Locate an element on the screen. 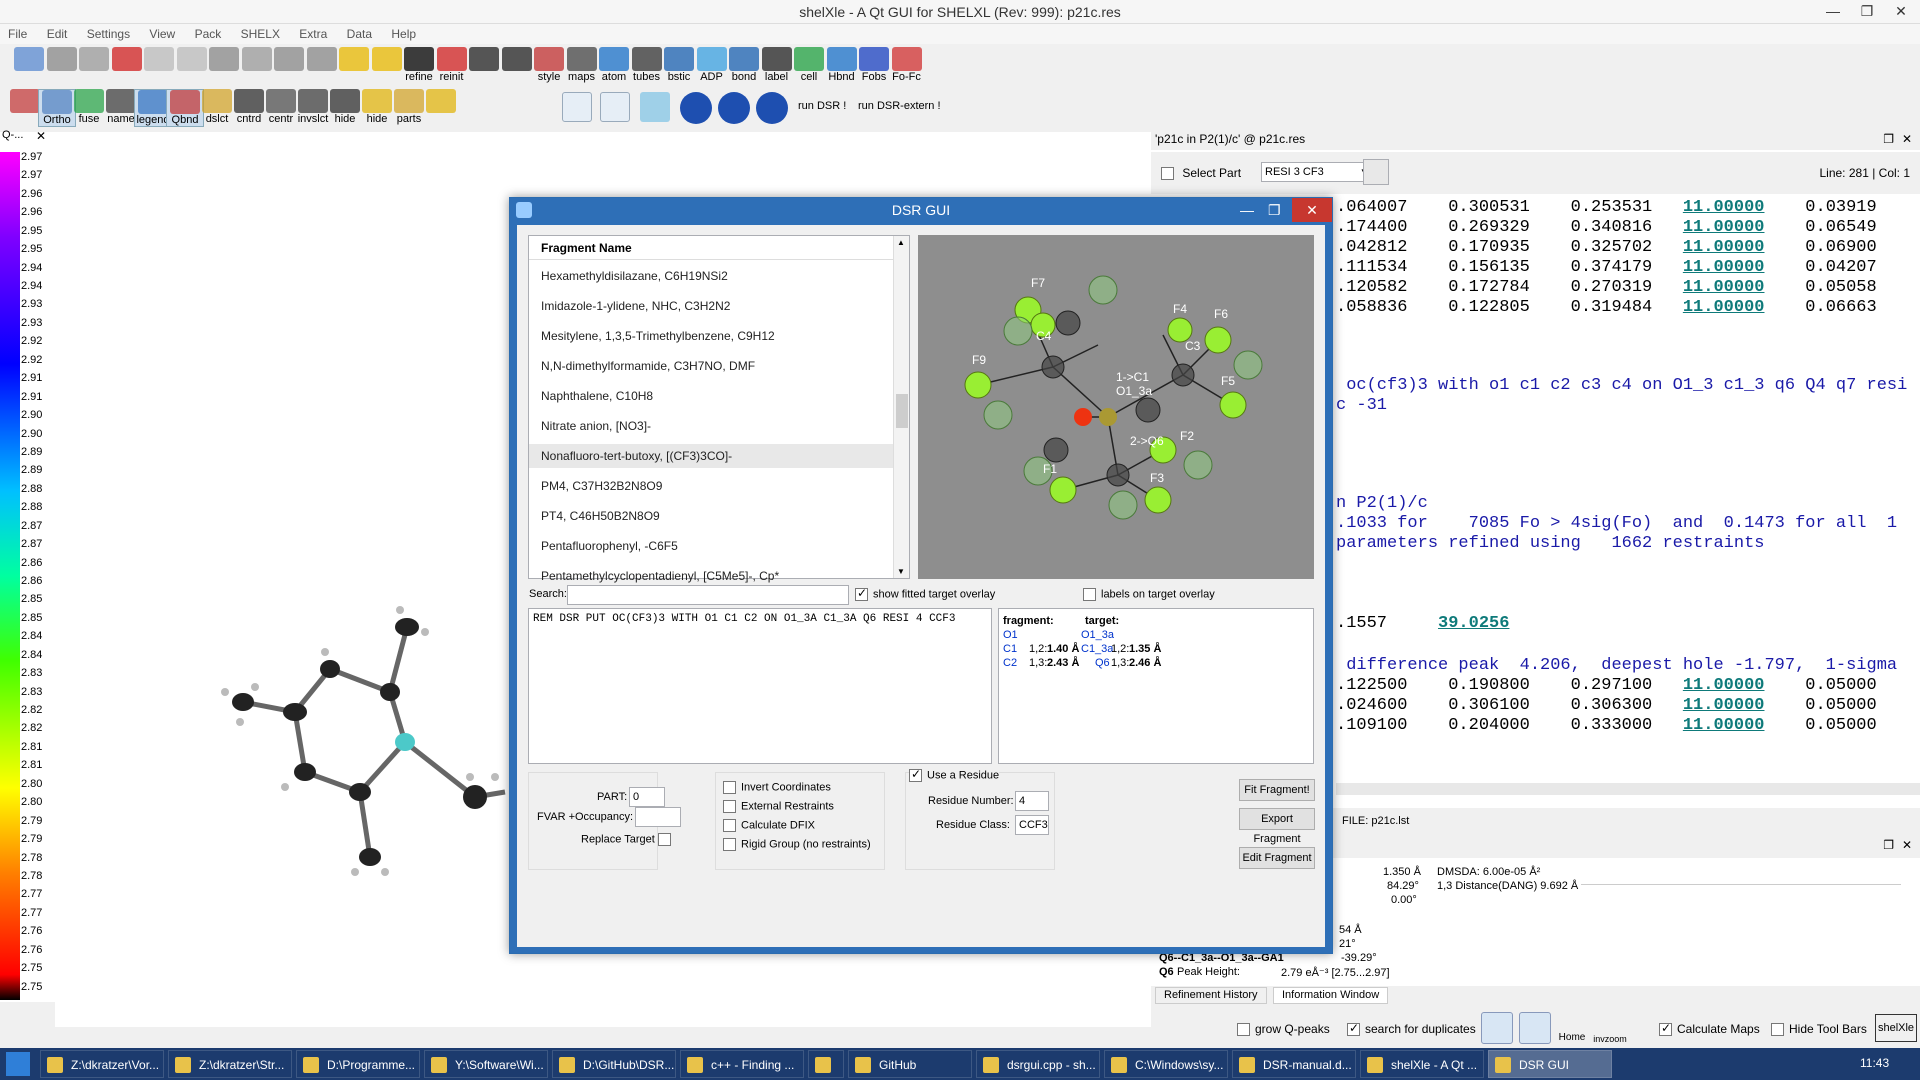 This screenshot has width=1920, height=1080. refine-icon is located at coordinates (419, 59).